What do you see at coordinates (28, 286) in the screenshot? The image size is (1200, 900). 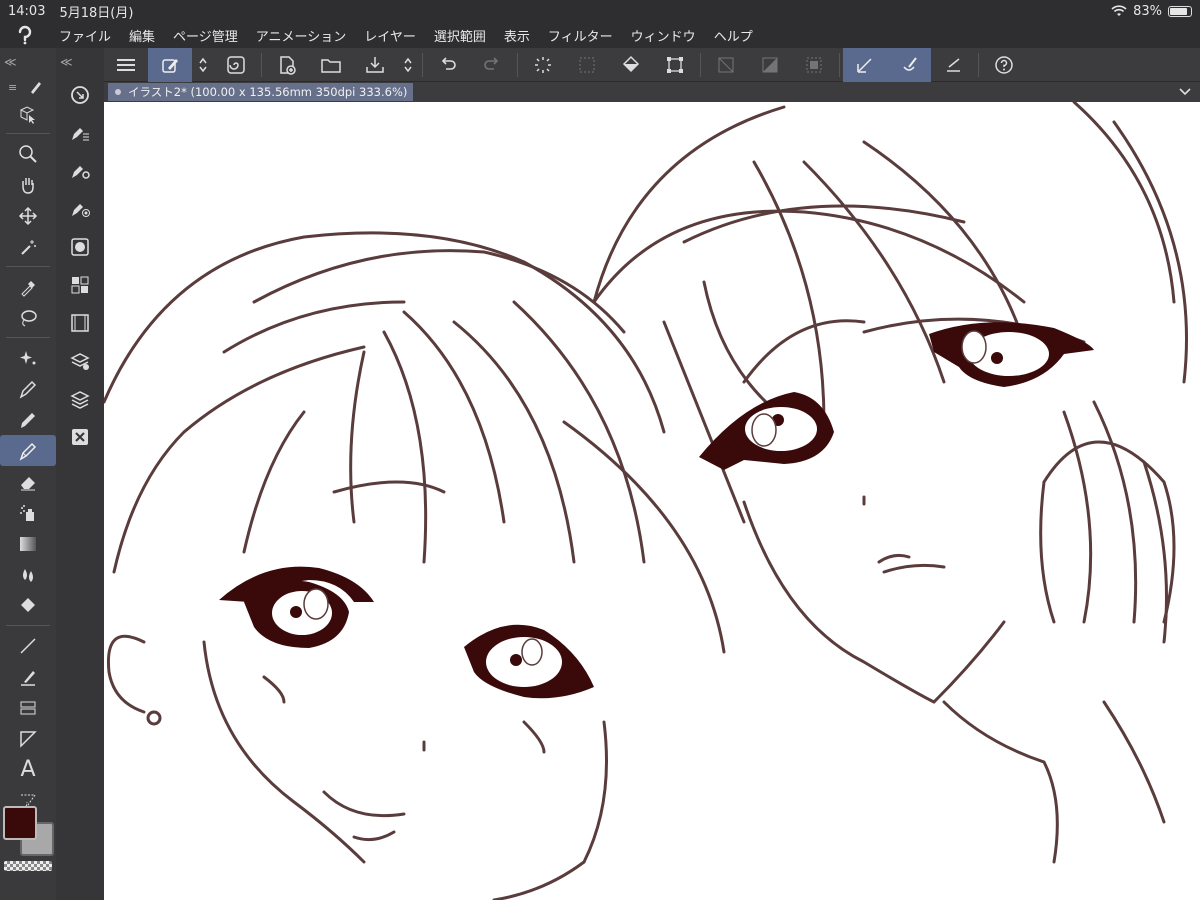 I see `eyedropper-tool-icon` at bounding box center [28, 286].